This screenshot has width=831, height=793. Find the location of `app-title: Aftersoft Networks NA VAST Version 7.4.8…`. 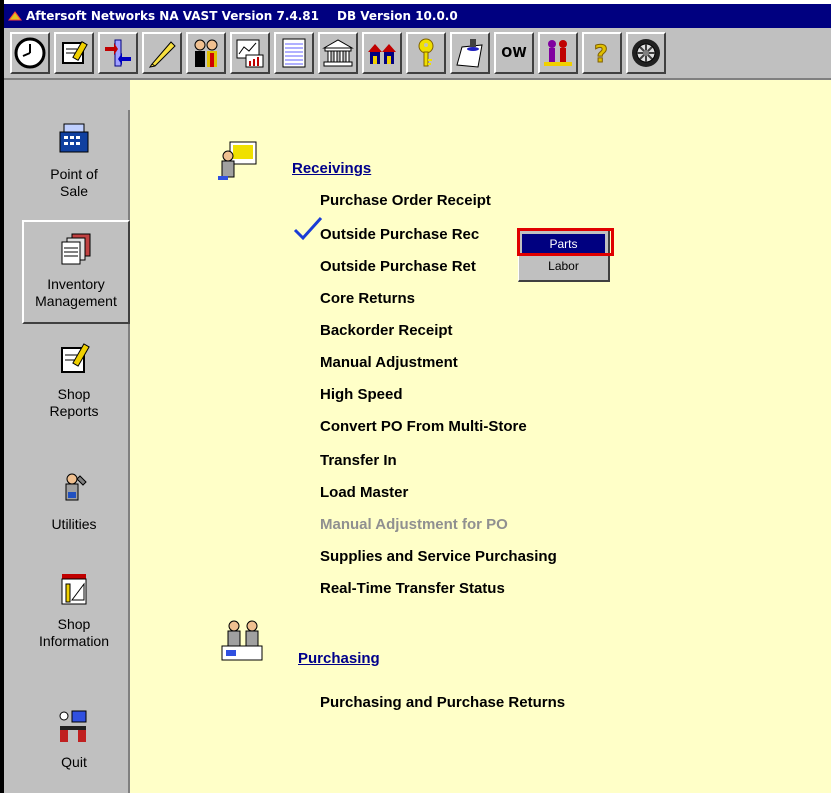

app-title: Aftersoft Networks NA VAST Version 7.4.8… is located at coordinates (172, 16).